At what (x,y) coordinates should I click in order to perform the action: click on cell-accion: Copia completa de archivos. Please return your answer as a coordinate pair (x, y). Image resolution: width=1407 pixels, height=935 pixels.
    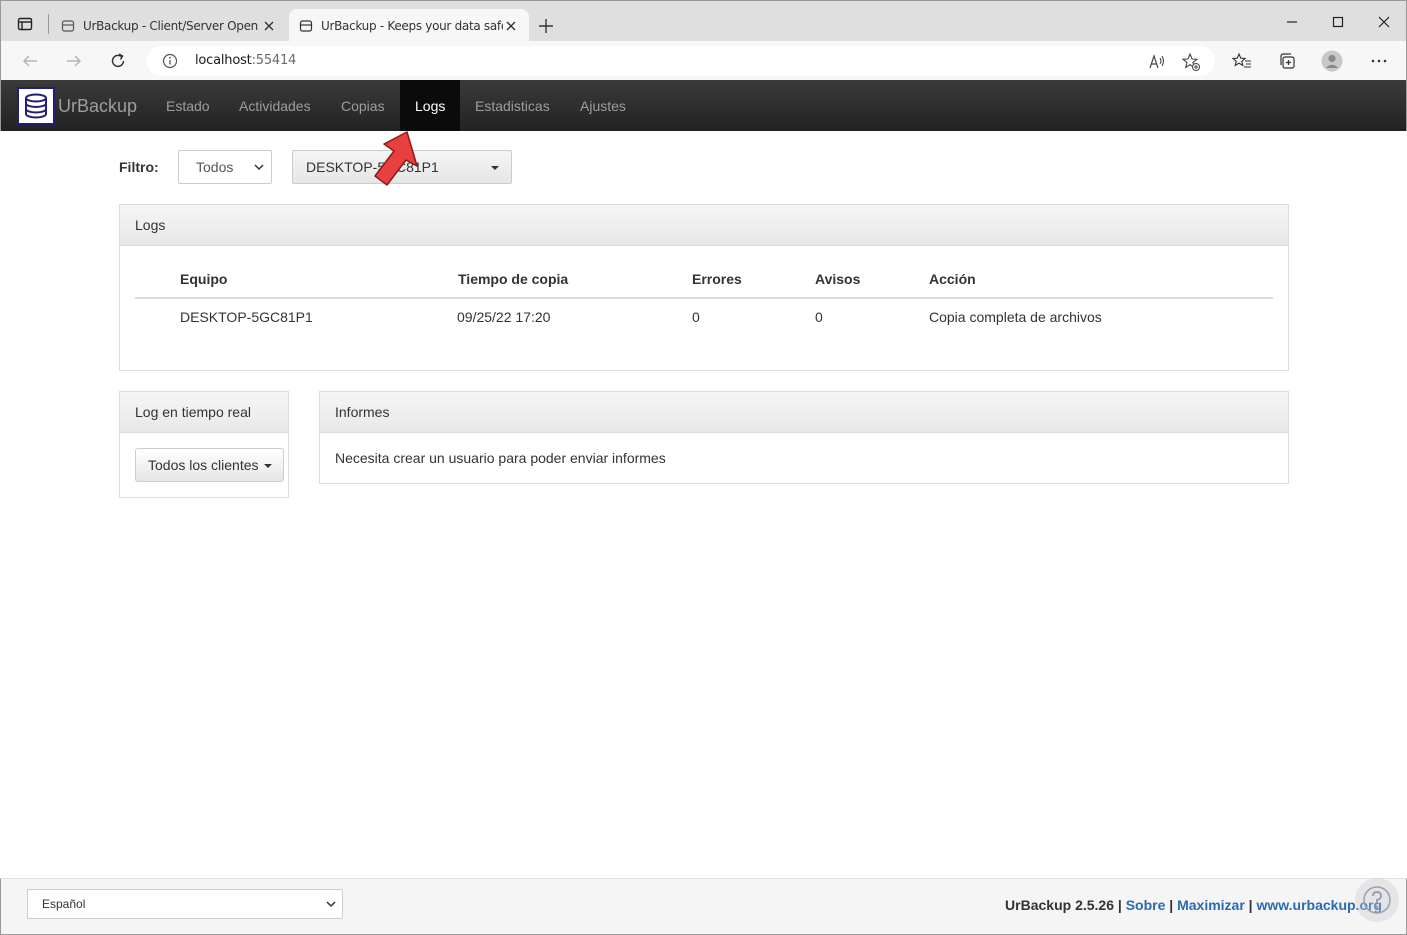
    Looking at the image, I should click on (1015, 317).